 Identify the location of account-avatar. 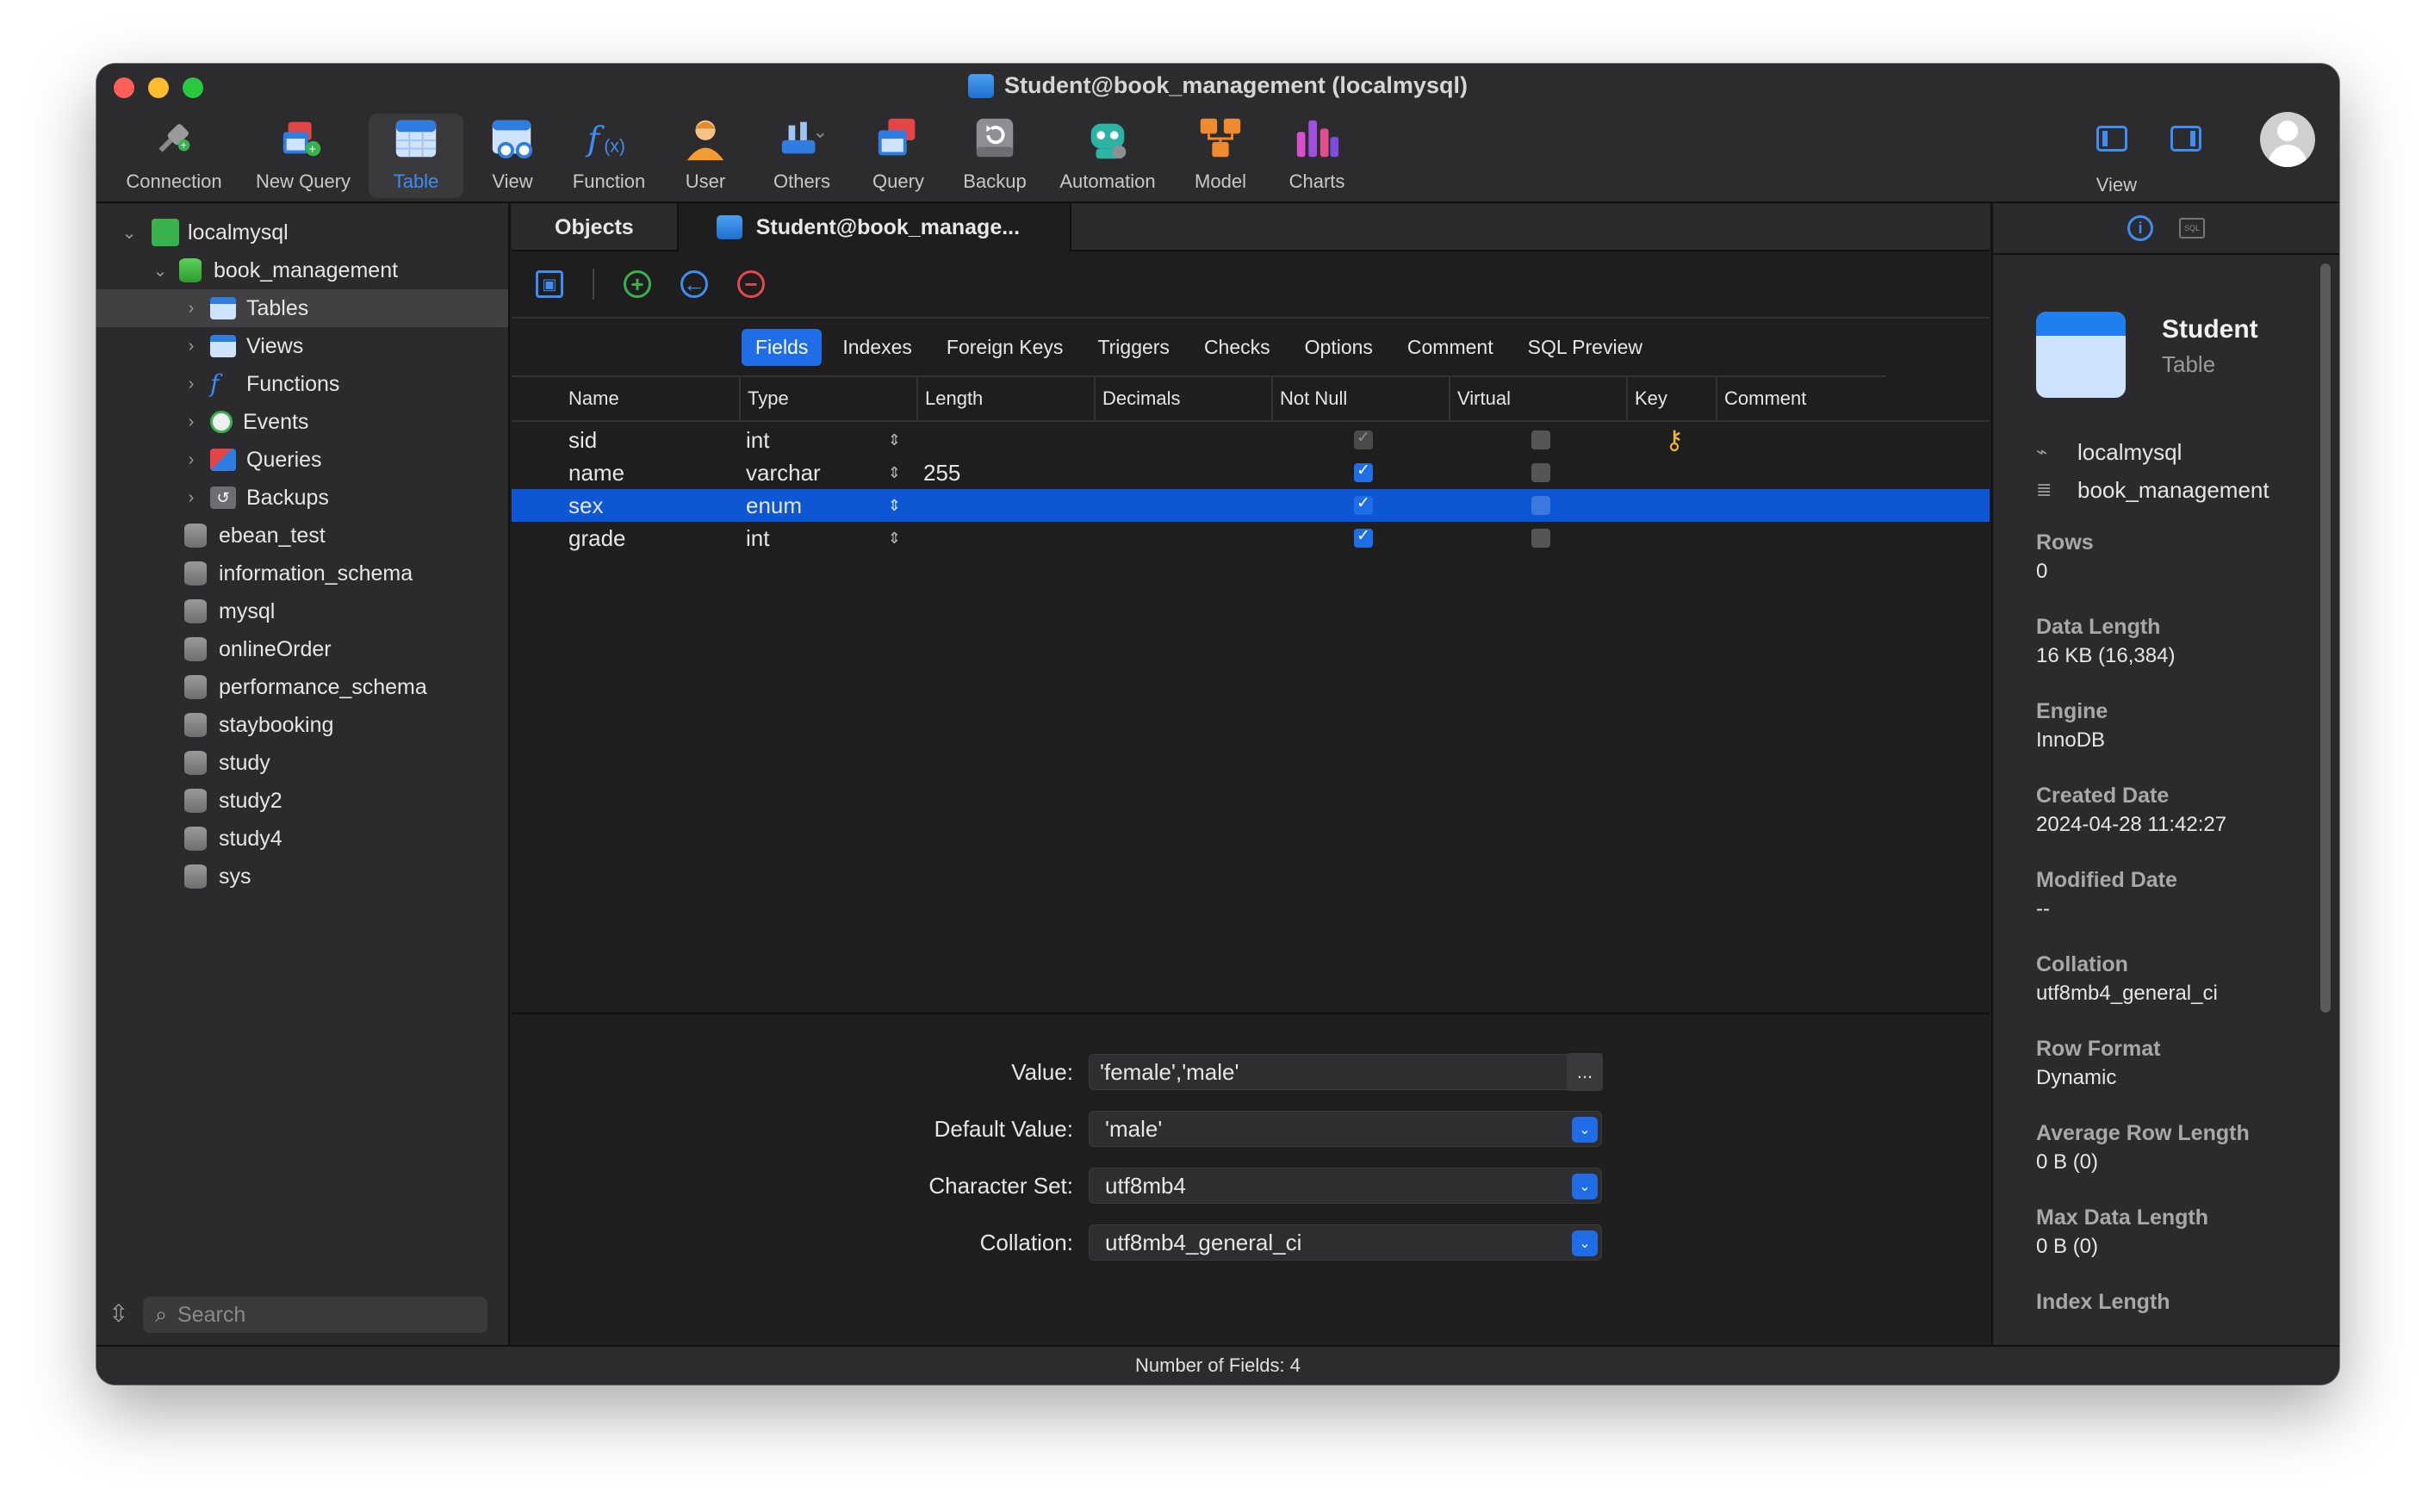
(2287, 139).